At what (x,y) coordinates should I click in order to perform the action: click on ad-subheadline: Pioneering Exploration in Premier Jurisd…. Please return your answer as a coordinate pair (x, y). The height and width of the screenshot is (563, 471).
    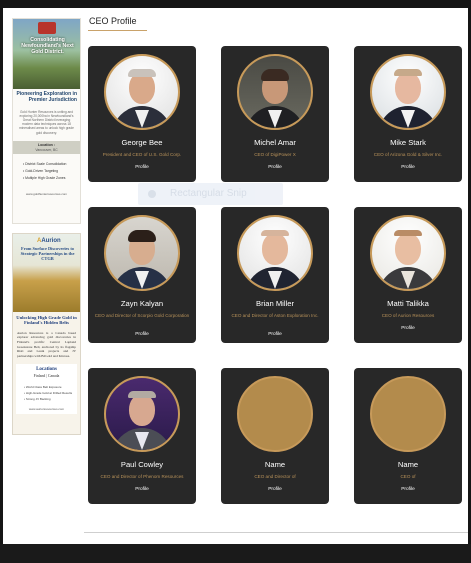
    Looking at the image, I should click on (46, 97).